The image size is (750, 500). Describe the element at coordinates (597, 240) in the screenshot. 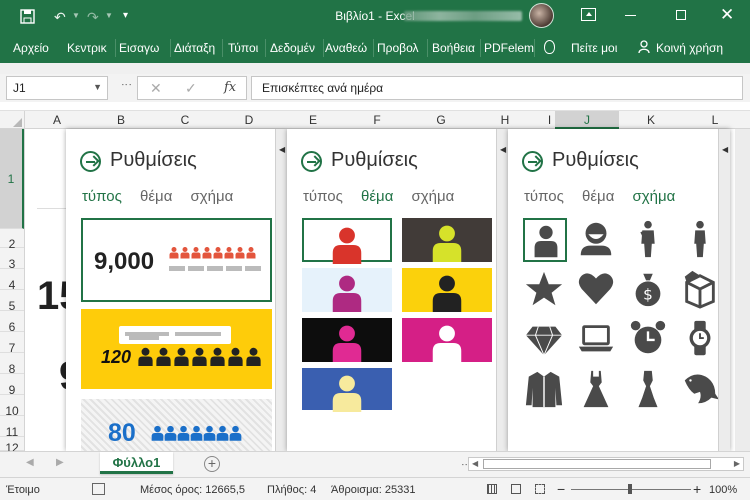

I see `face-icon` at that location.